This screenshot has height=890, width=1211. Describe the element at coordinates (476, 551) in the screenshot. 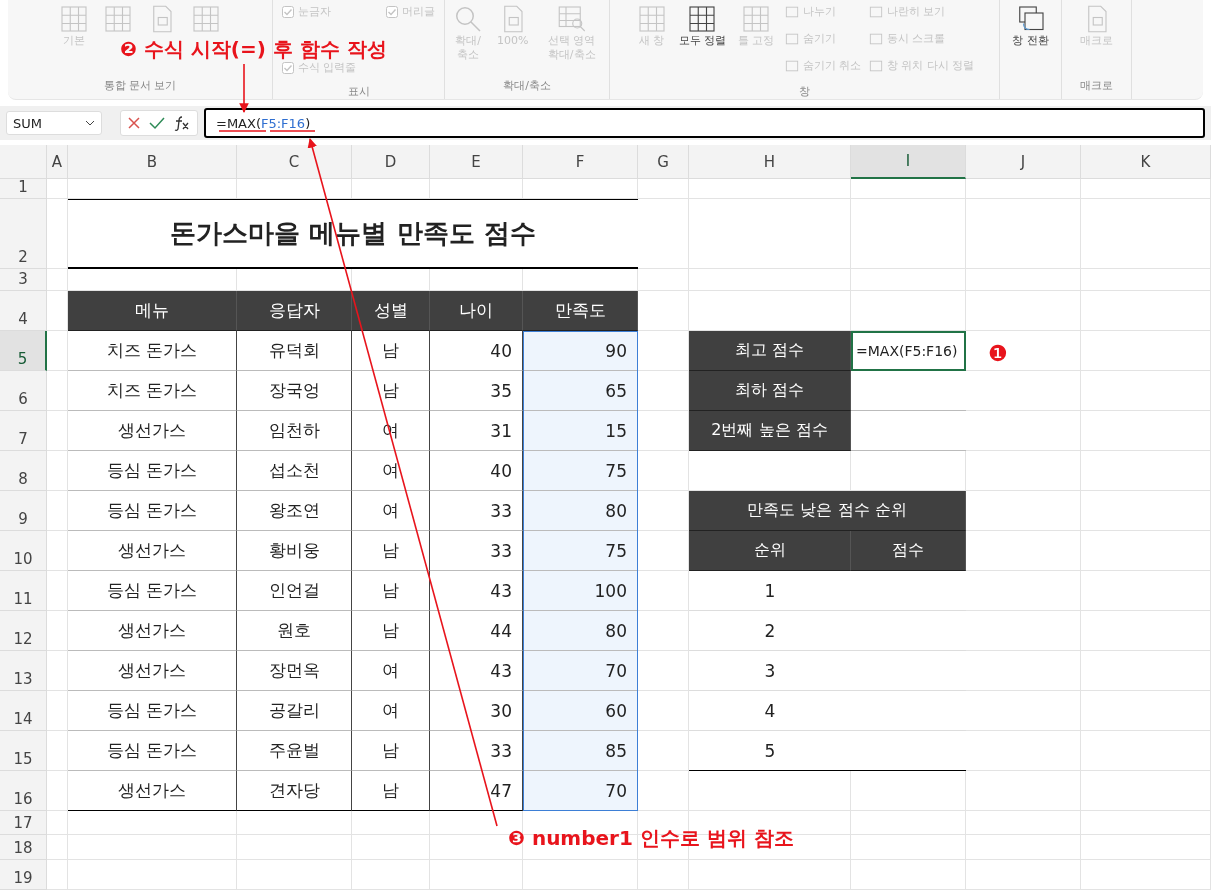

I see `table-cell: 33` at that location.